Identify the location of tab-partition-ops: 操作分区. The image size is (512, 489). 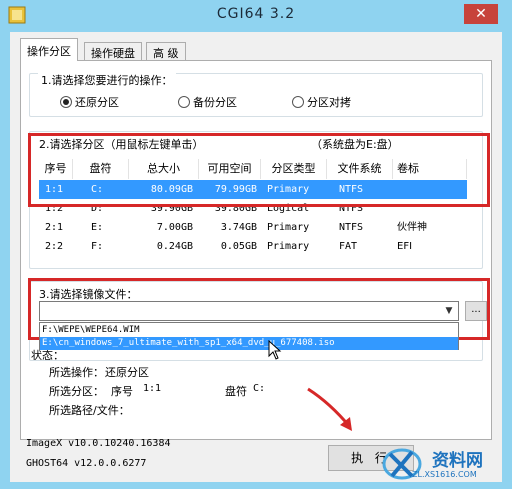
(49, 49).